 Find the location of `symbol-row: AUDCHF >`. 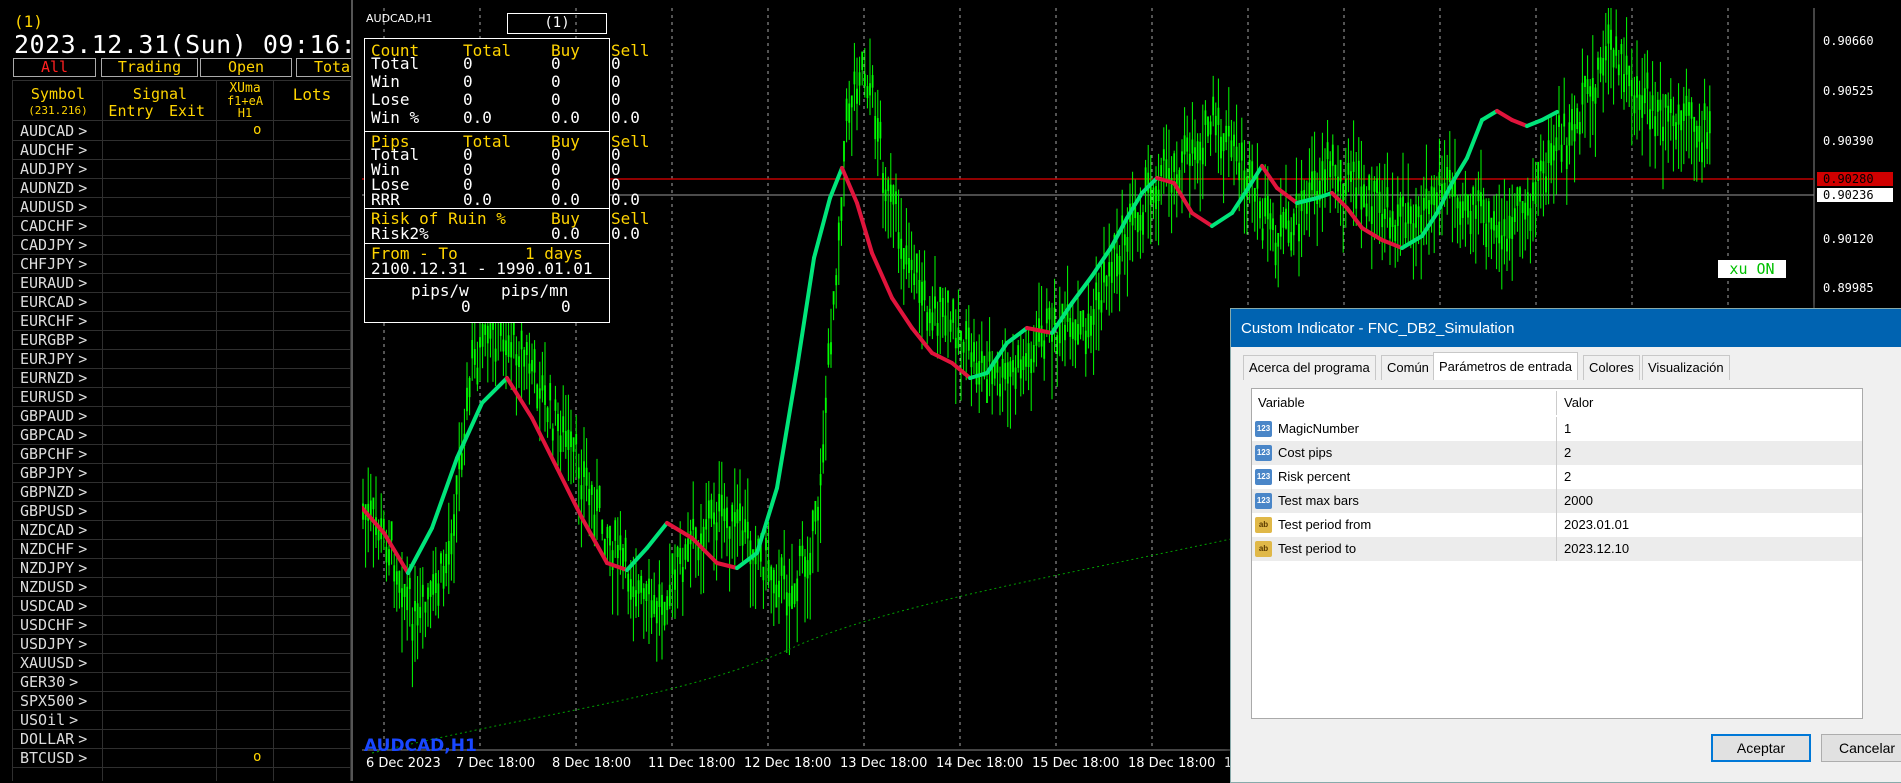

symbol-row: AUDCHF > is located at coordinates (53, 150).